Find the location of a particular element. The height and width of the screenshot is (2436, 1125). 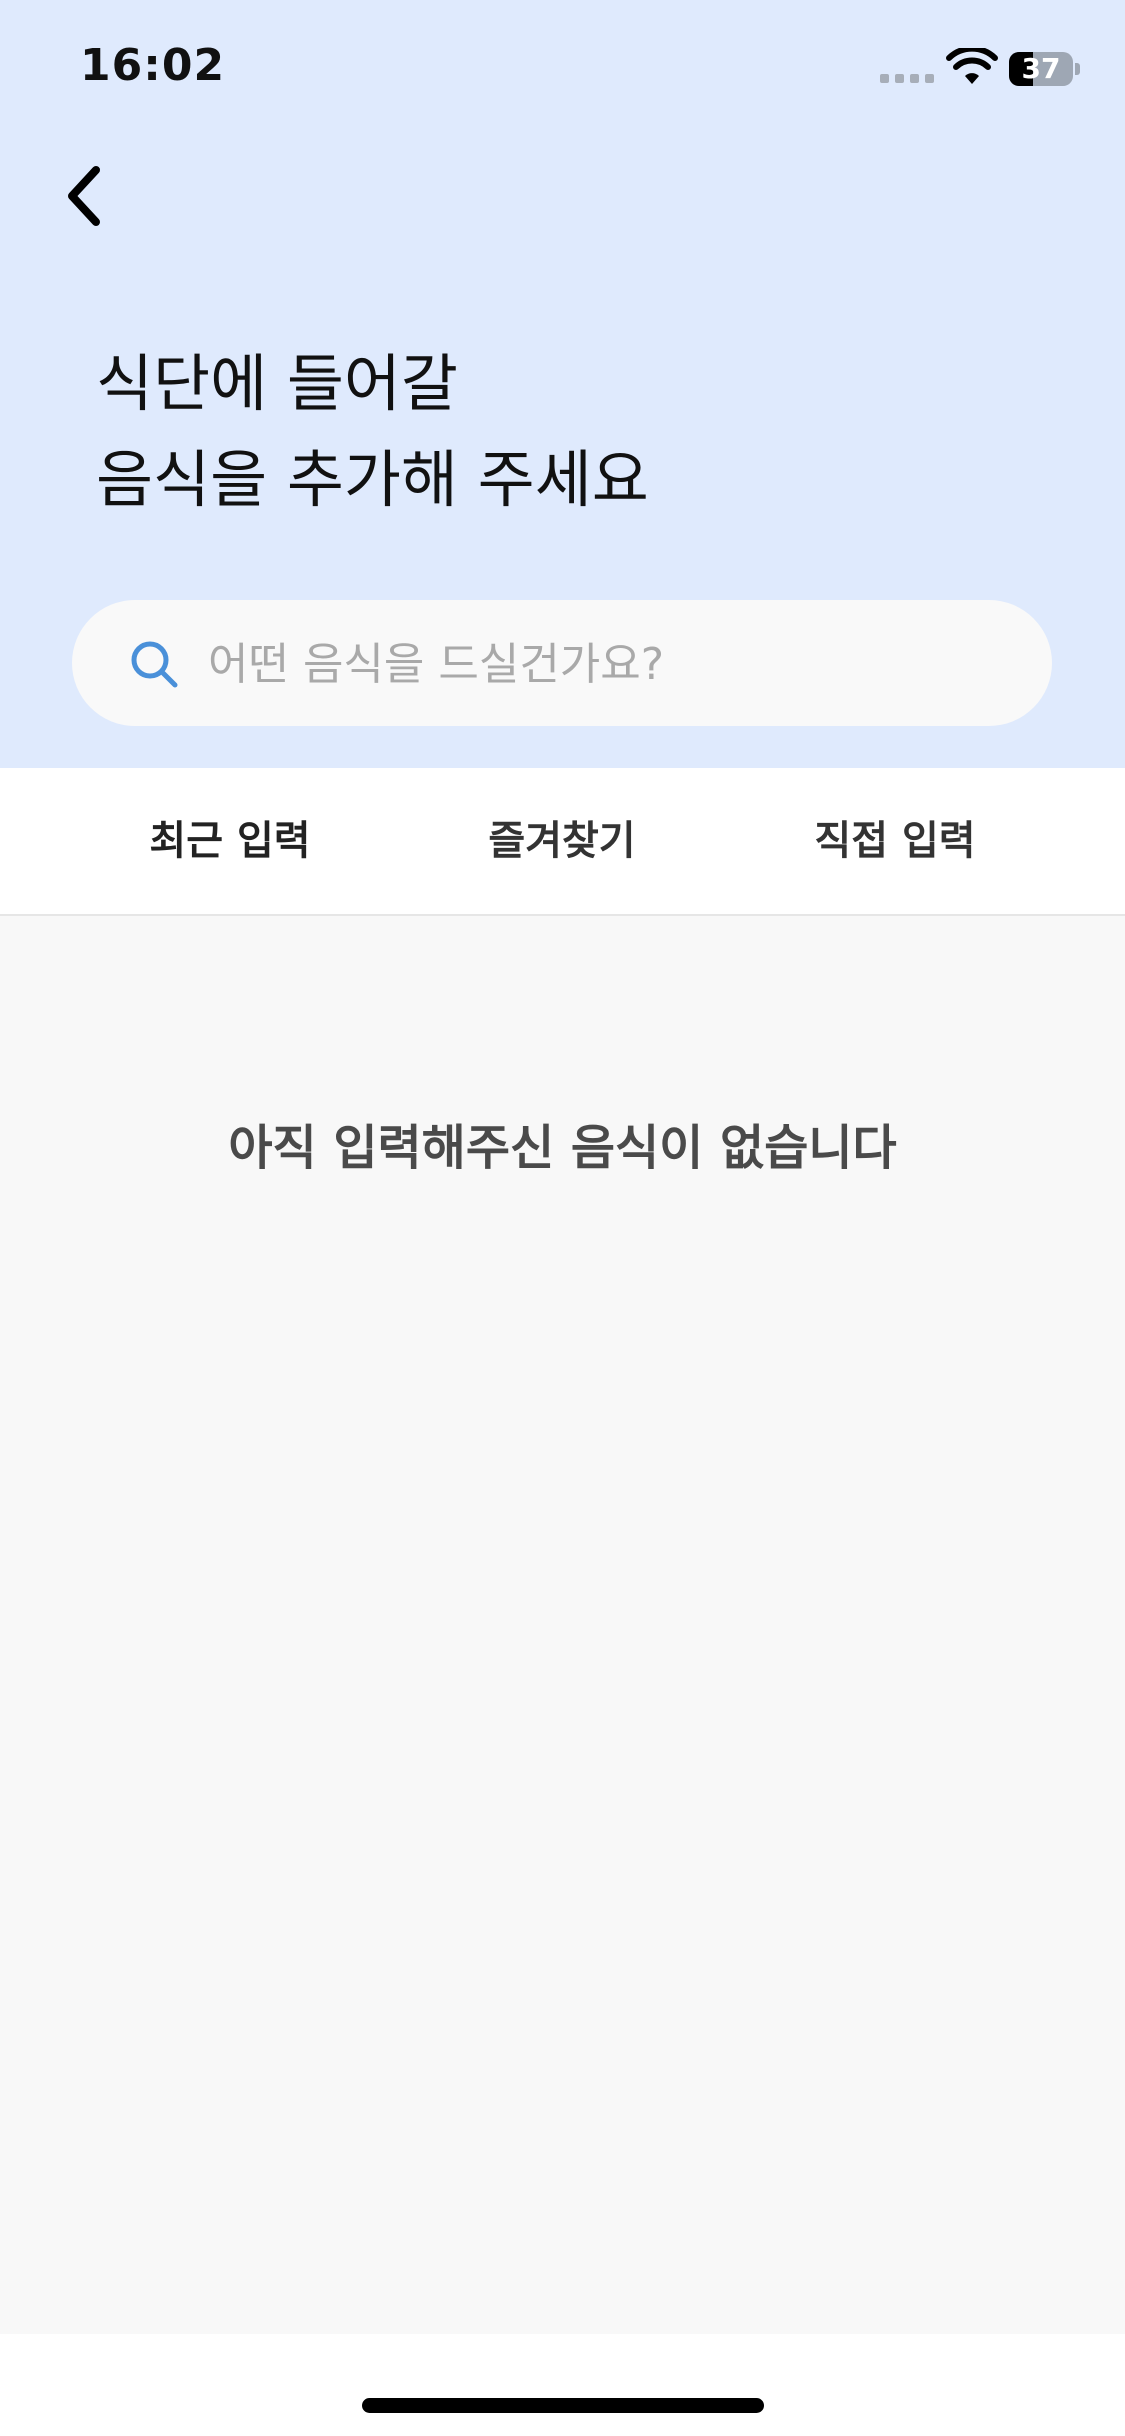

tab-favorites: 즐겨찾기 is located at coordinates (562, 841).